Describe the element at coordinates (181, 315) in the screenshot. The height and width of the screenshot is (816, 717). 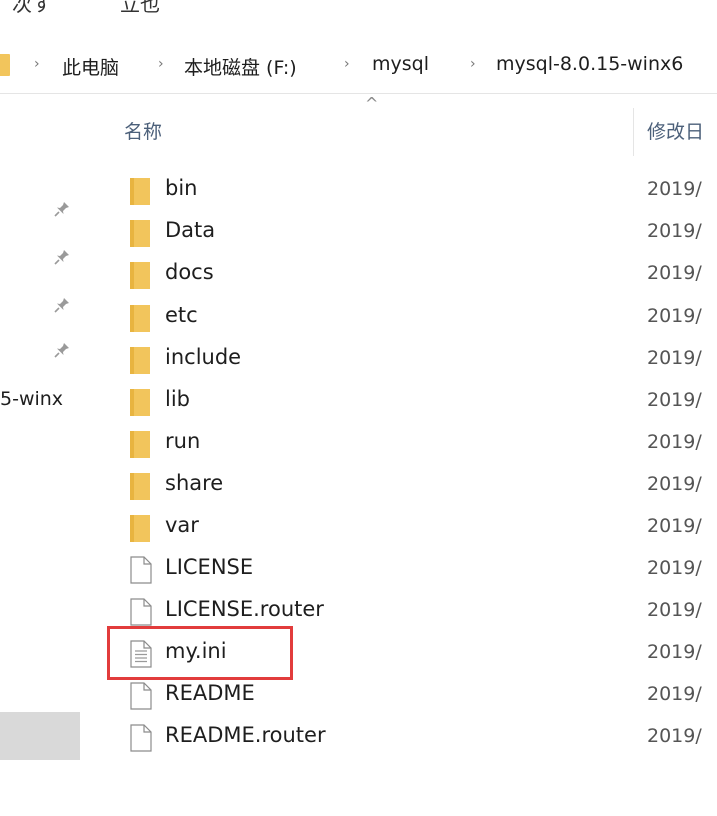
I see `file-name: etc` at that location.